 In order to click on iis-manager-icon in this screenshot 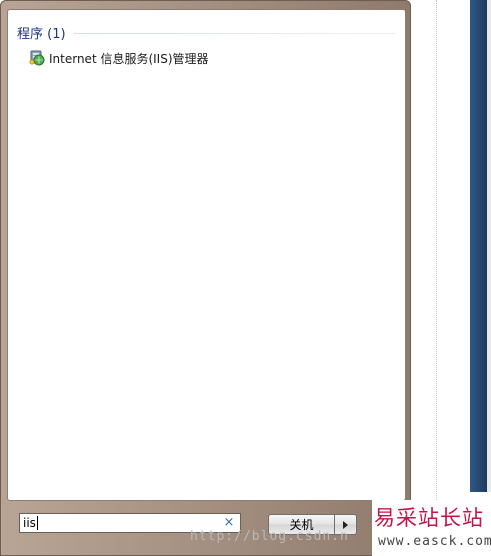, I will do `click(37, 58)`.